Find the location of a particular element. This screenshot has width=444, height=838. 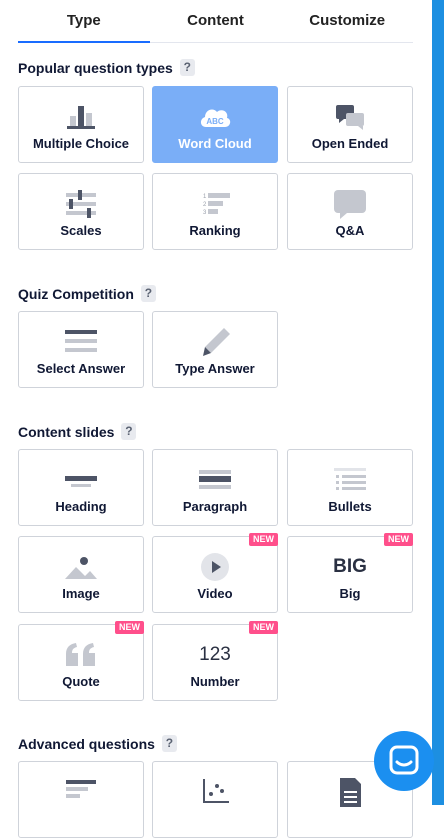

card-select-answer: Select Answer is located at coordinates (81, 349).